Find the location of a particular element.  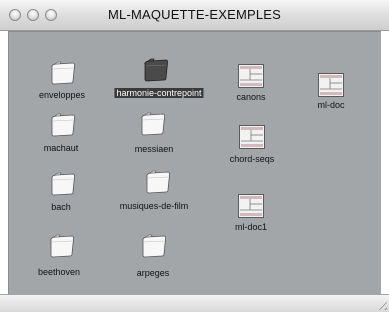

window-title: ML-MAQUETTE-EXEMPLES is located at coordinates (194, 14).